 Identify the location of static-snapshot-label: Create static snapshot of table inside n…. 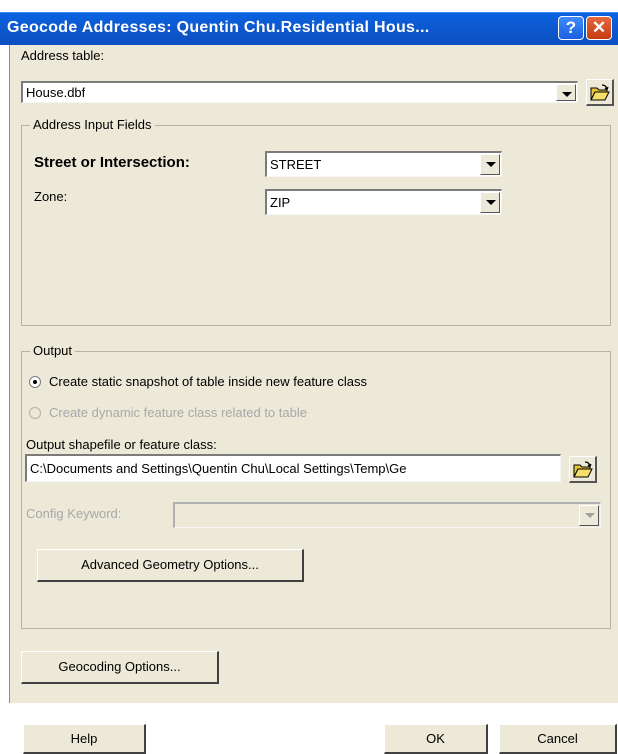
(208, 381).